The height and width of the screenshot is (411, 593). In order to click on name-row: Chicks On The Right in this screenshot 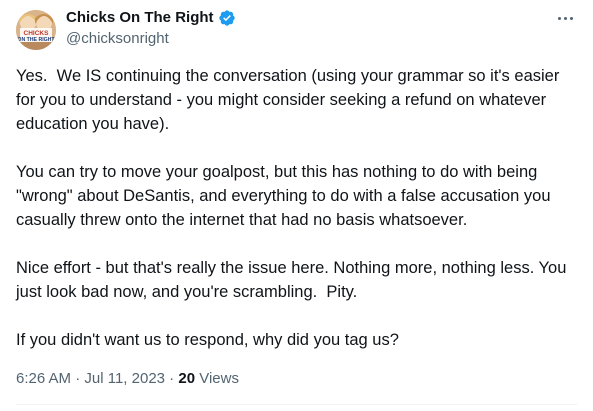, I will do `click(151, 18)`.